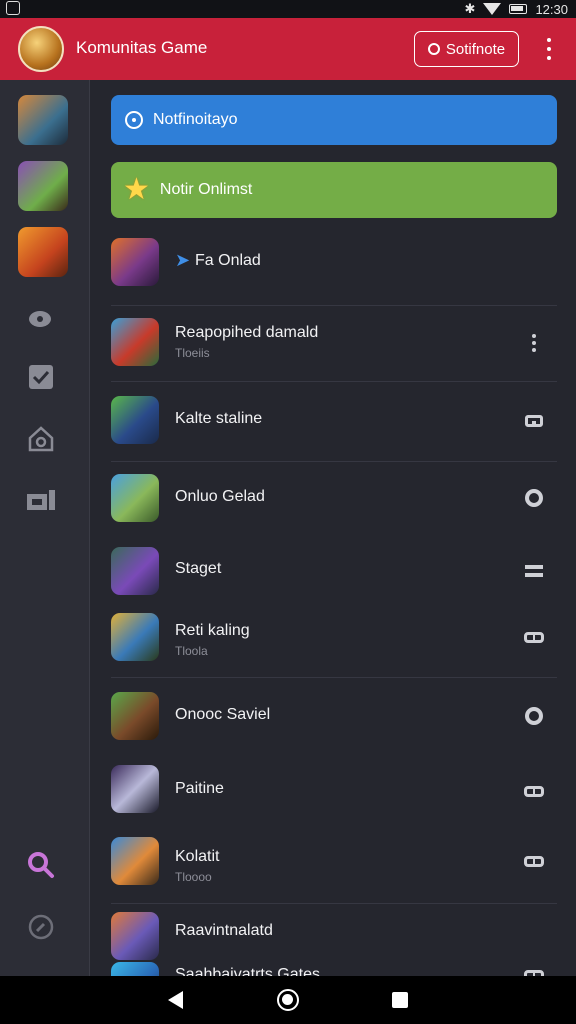 The image size is (576, 1024). Describe the element at coordinates (136, 189) in the screenshot. I see `star-icon: ★` at that location.